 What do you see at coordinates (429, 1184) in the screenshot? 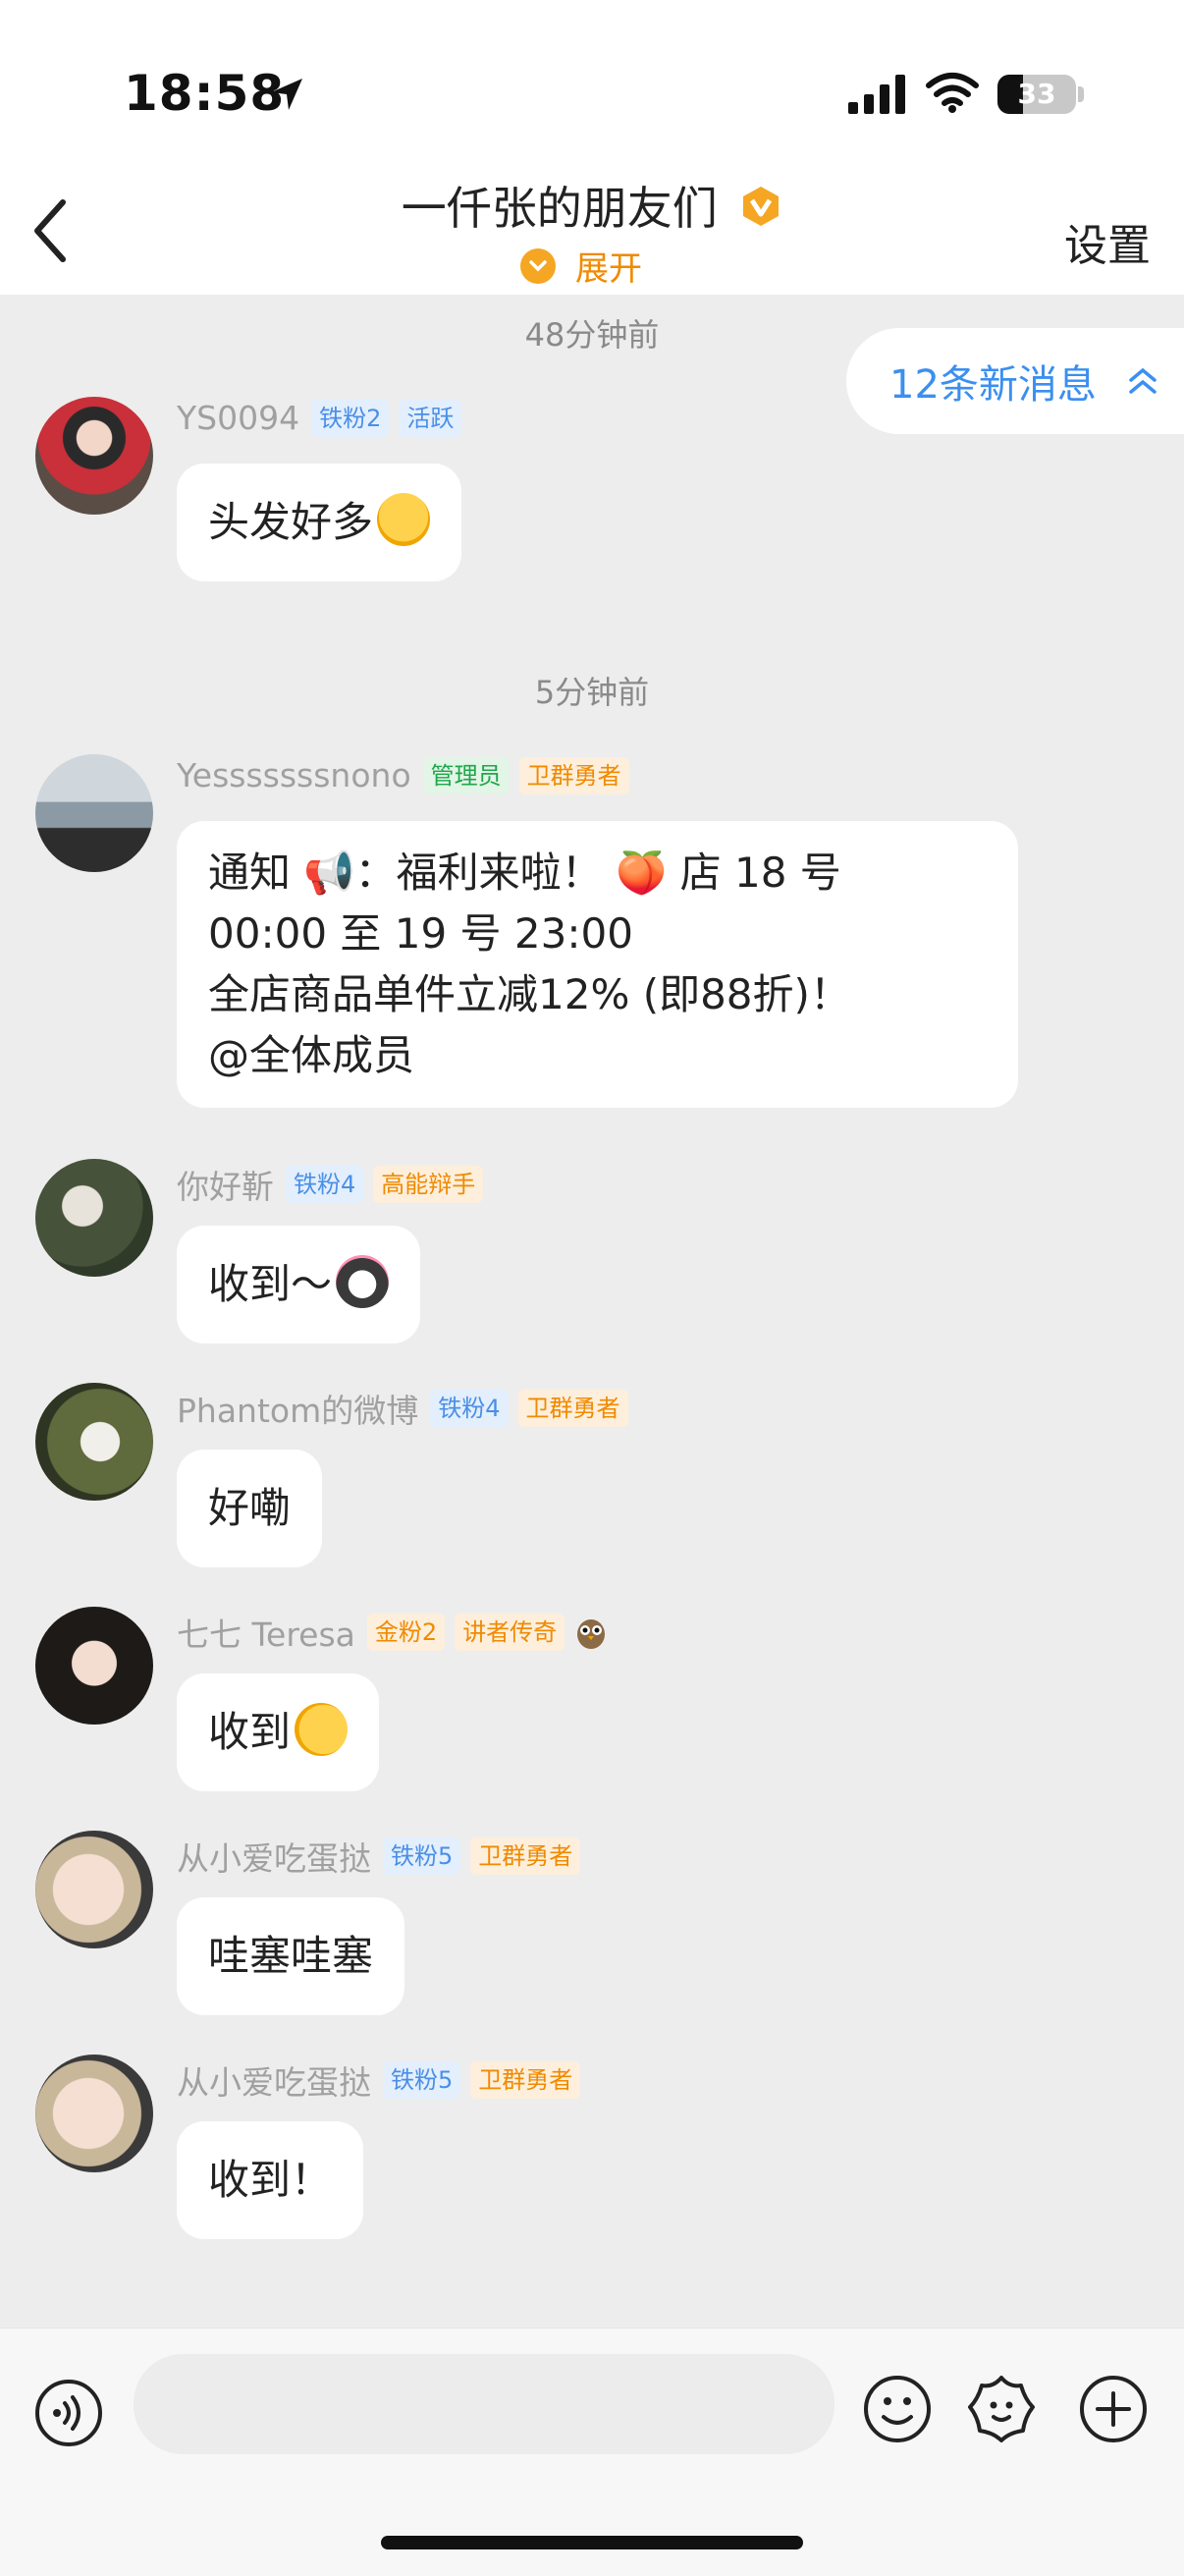
I see `title-badge: 高能辩手` at bounding box center [429, 1184].